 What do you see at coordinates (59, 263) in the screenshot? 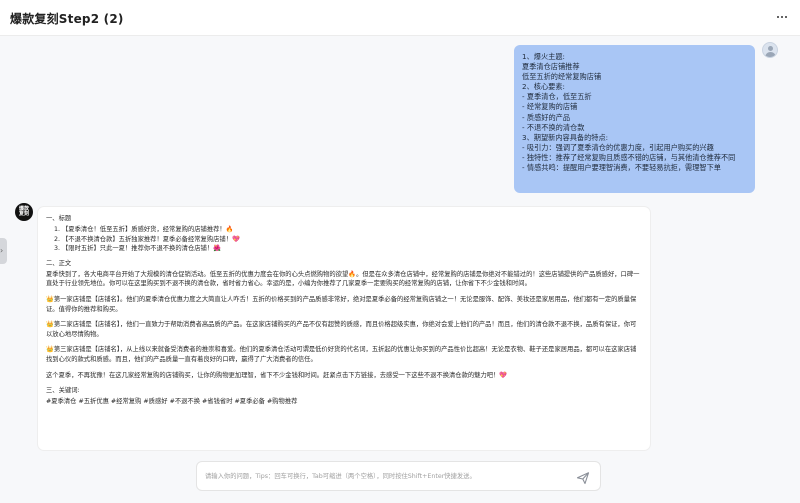
I see `section-heading-body: 二、正文` at bounding box center [59, 263].